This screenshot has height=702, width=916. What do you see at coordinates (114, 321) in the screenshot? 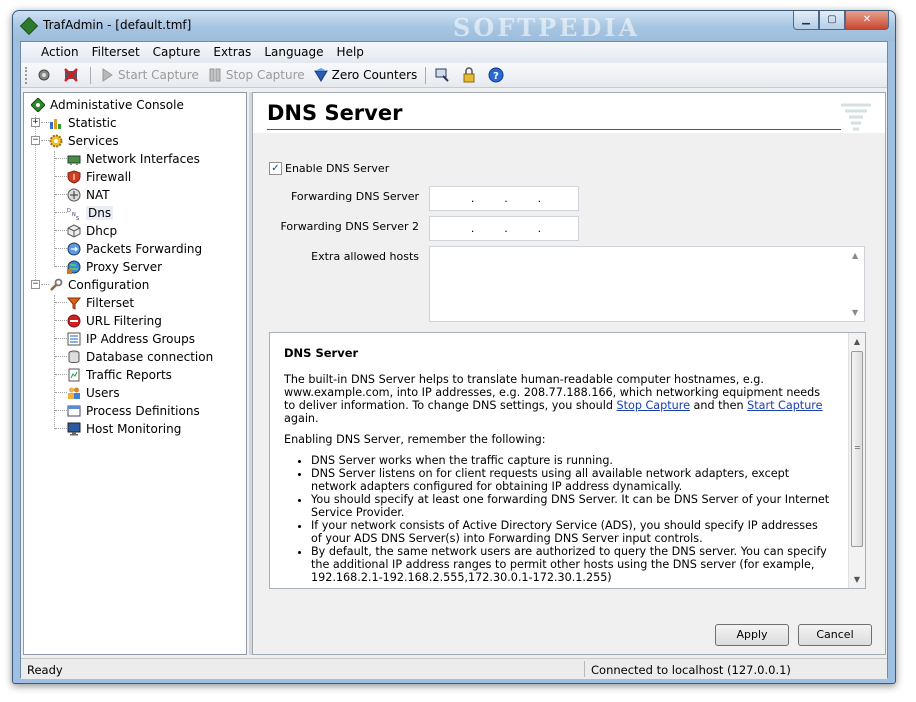
I see `tree-item-url-filtering: URL Filtering` at bounding box center [114, 321].